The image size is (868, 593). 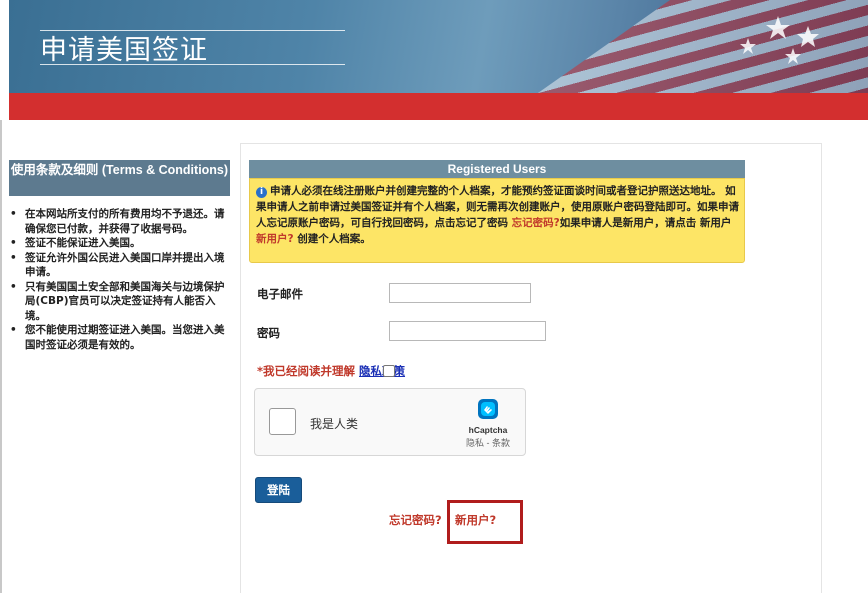 I want to click on banner-line-bottom, so click(x=192, y=64).